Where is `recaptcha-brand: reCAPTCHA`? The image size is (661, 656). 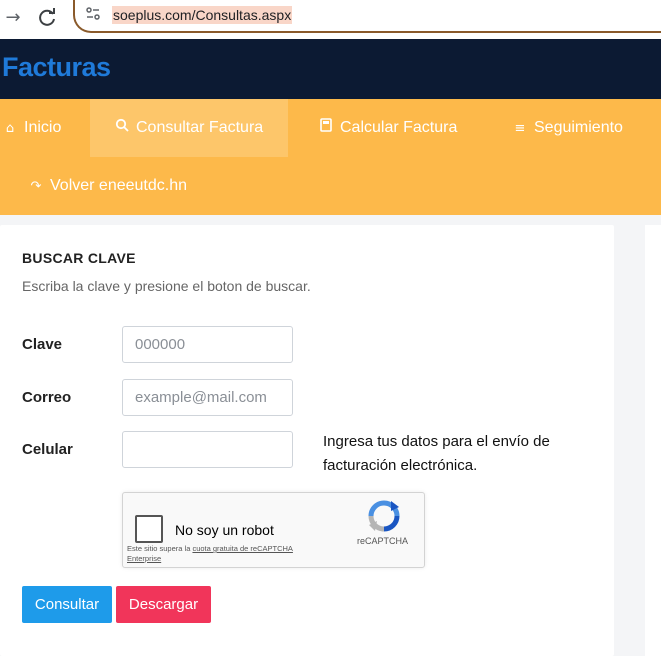 recaptcha-brand: reCAPTCHA is located at coordinates (383, 541).